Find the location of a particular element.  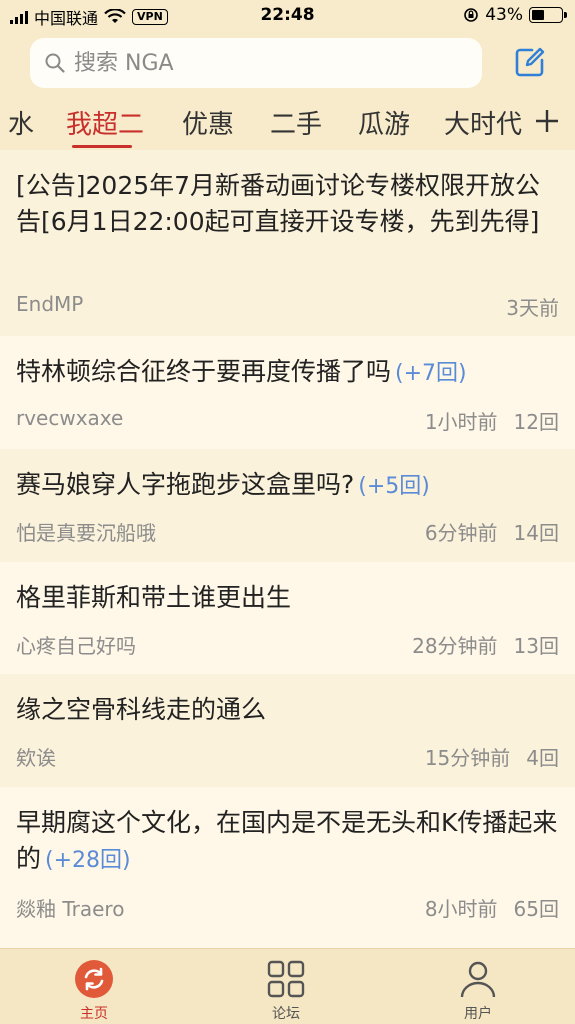

new-replies-badge: (+5回) is located at coordinates (394, 486).